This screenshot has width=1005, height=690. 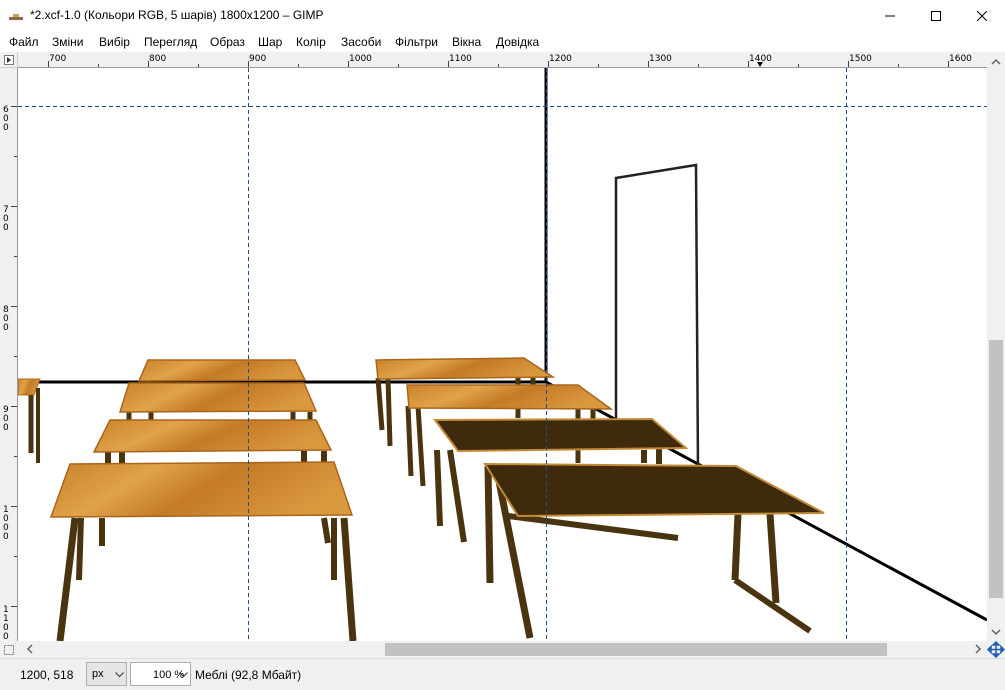 I want to click on ruler-label: 1300, so click(x=660, y=59).